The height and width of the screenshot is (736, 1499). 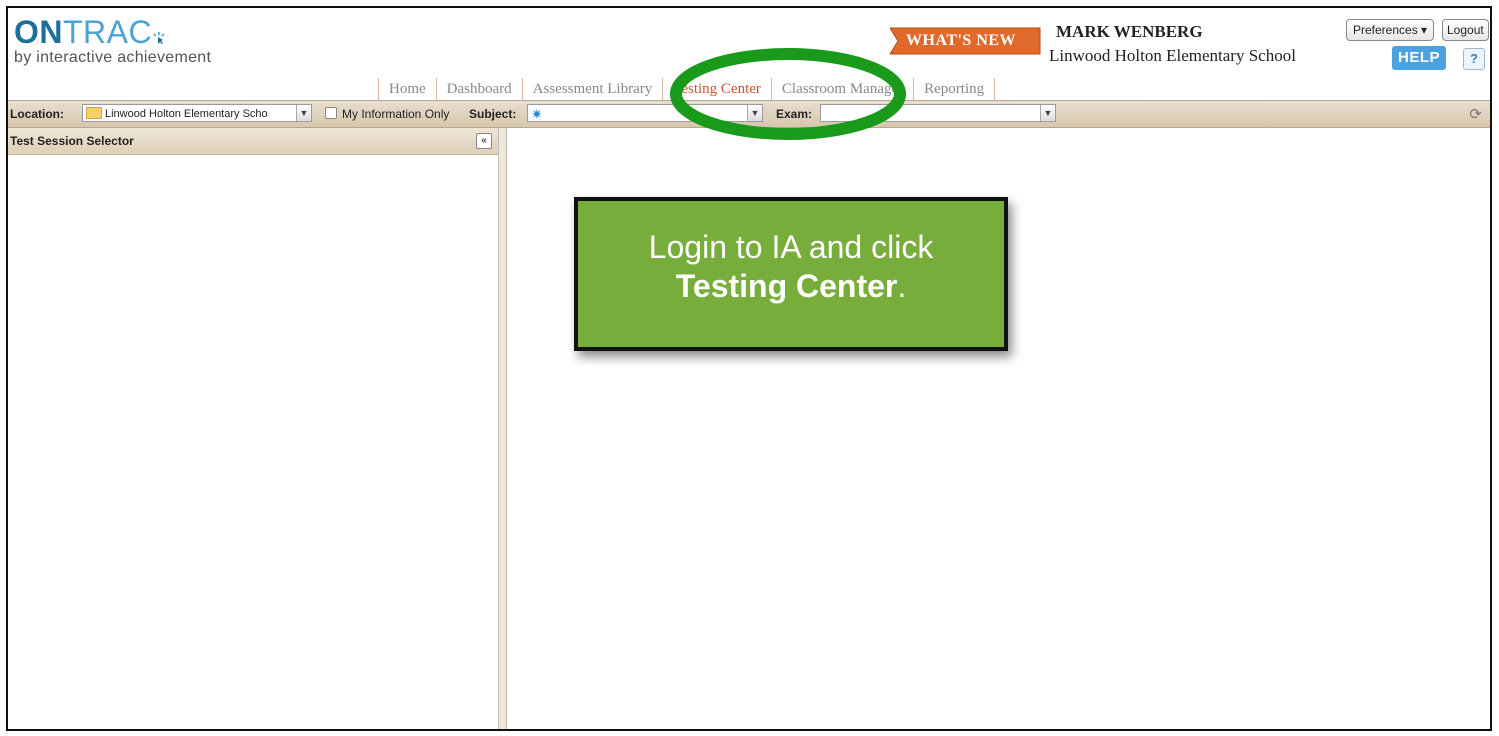 I want to click on subject-select: ✷ ▼, so click(x=645, y=113).